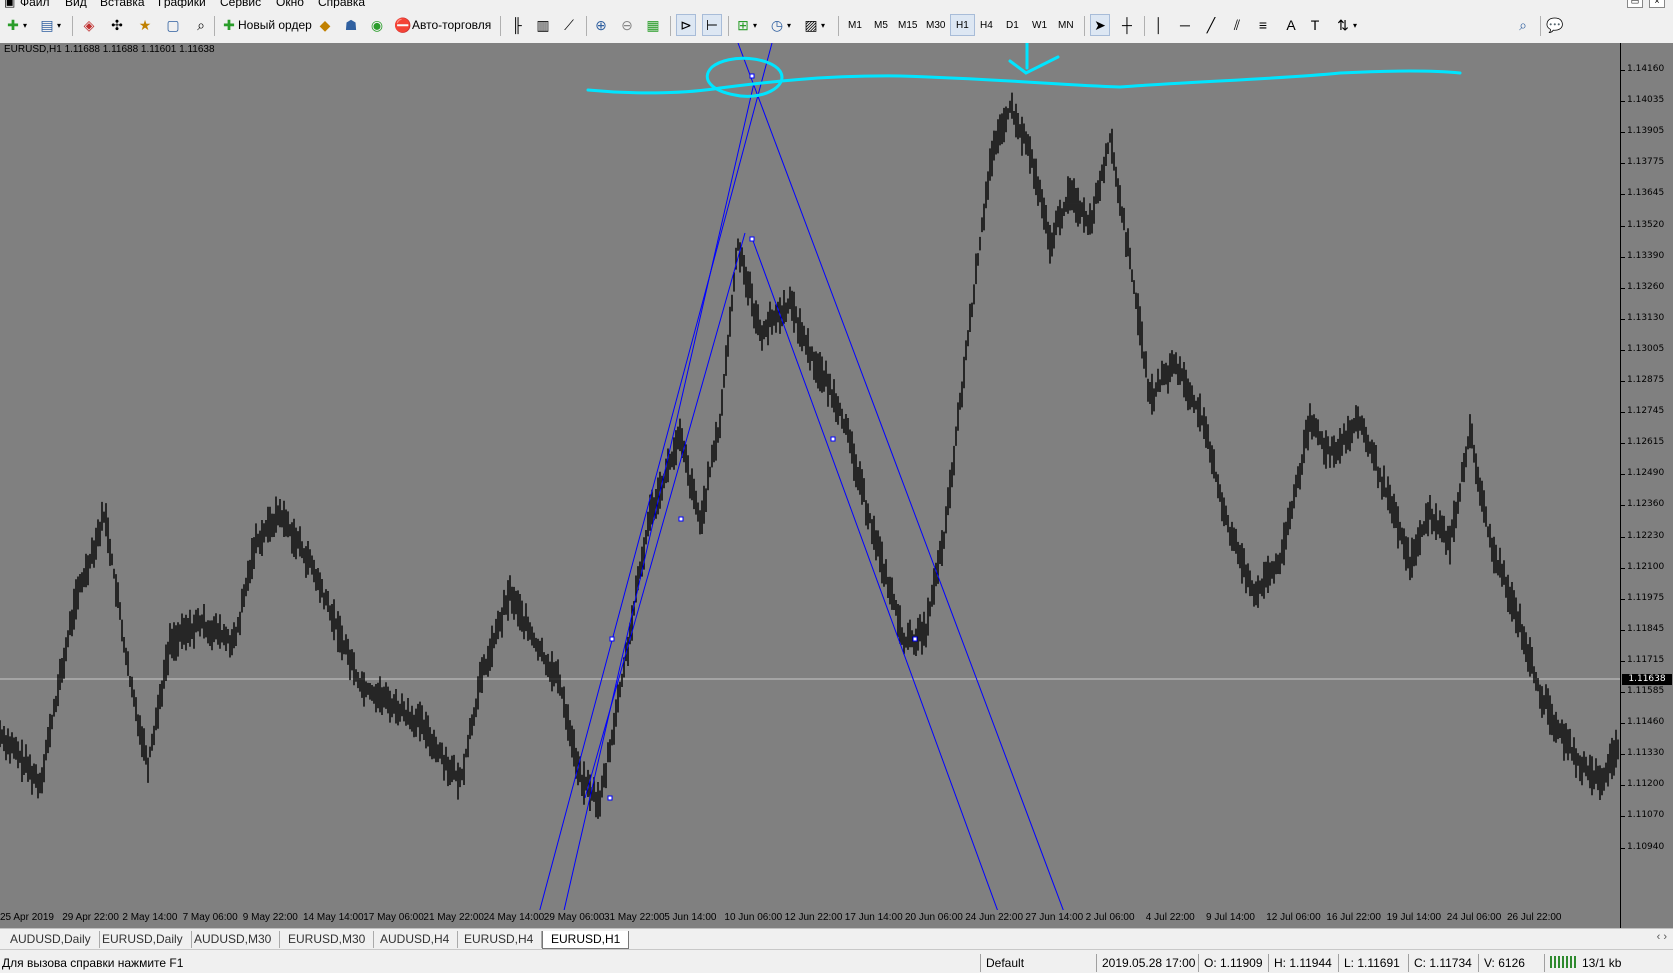 This screenshot has width=1673, height=973. Describe the element at coordinates (907, 25) in the screenshot. I see `tf-m15-button: M15` at that location.